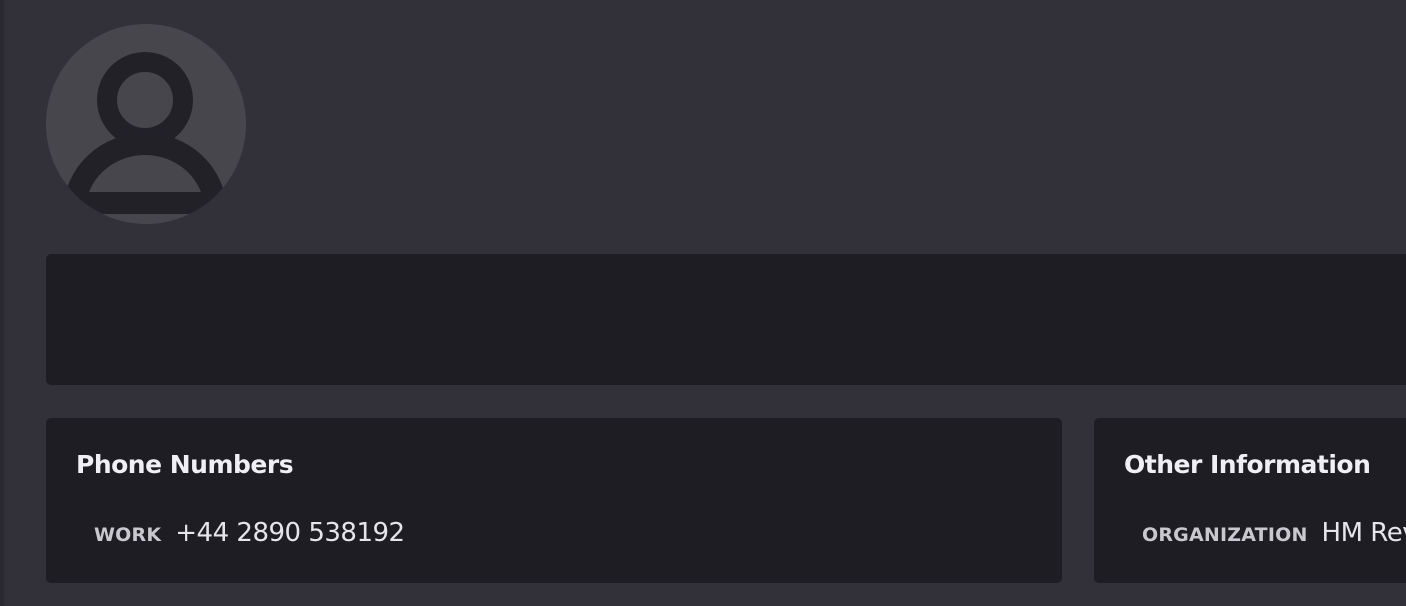  I want to click on contact-avatar, so click(146, 124).